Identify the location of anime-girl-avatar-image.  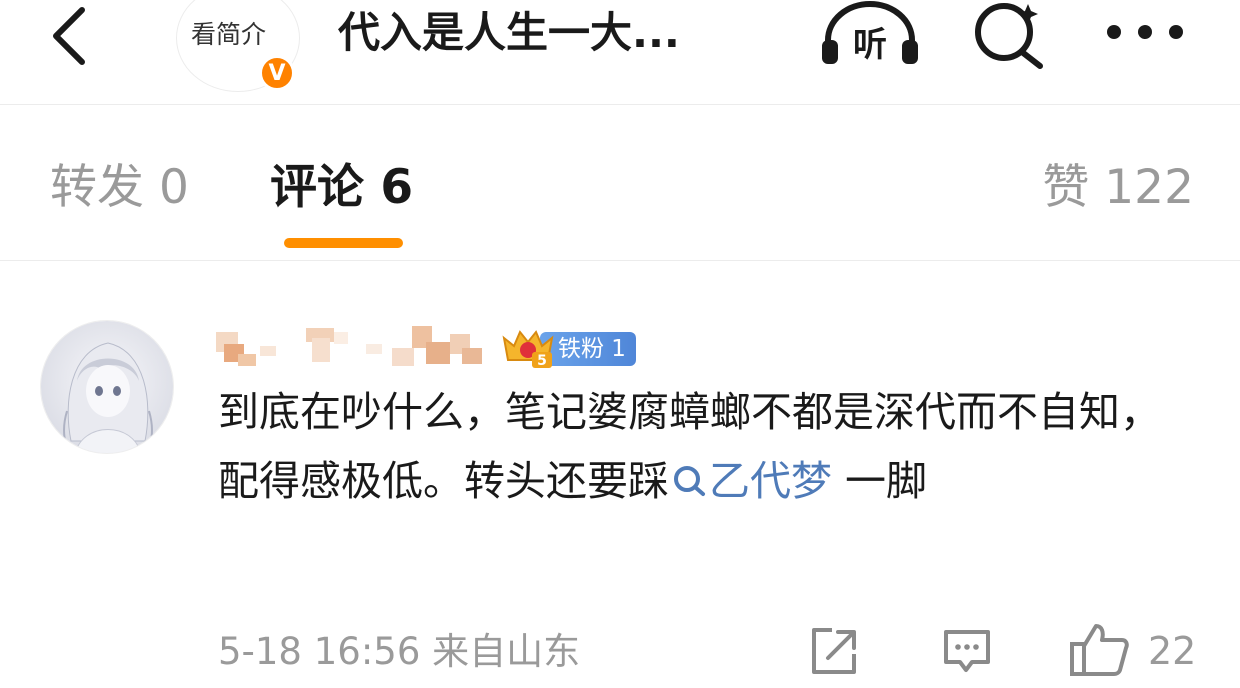
(107, 387).